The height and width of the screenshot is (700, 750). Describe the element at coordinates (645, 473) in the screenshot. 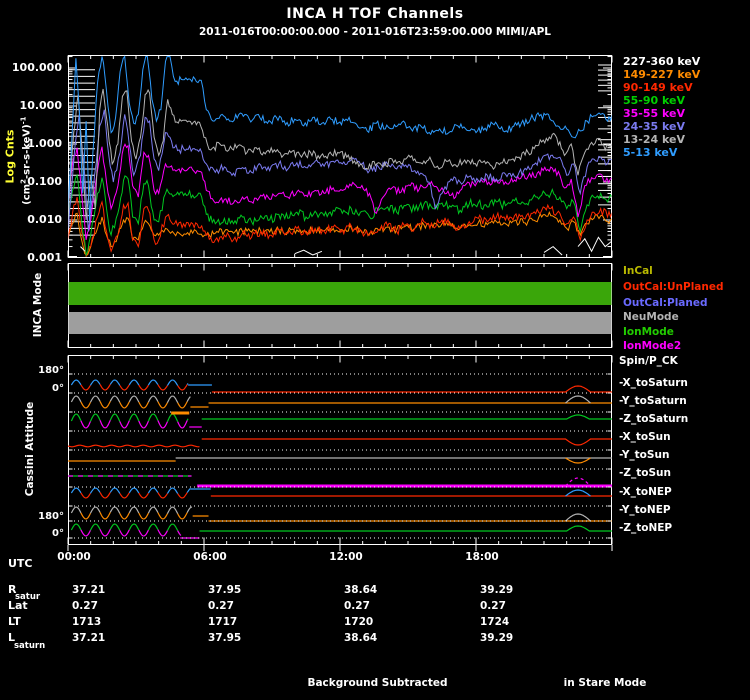

I see `attitude-row-label-zsun: -Z_toSun` at that location.